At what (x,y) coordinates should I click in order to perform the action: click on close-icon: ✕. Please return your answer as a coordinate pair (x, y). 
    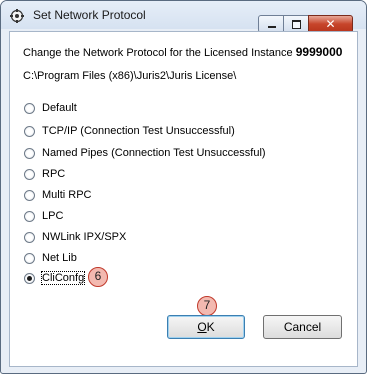
    Looking at the image, I should click on (330, 24).